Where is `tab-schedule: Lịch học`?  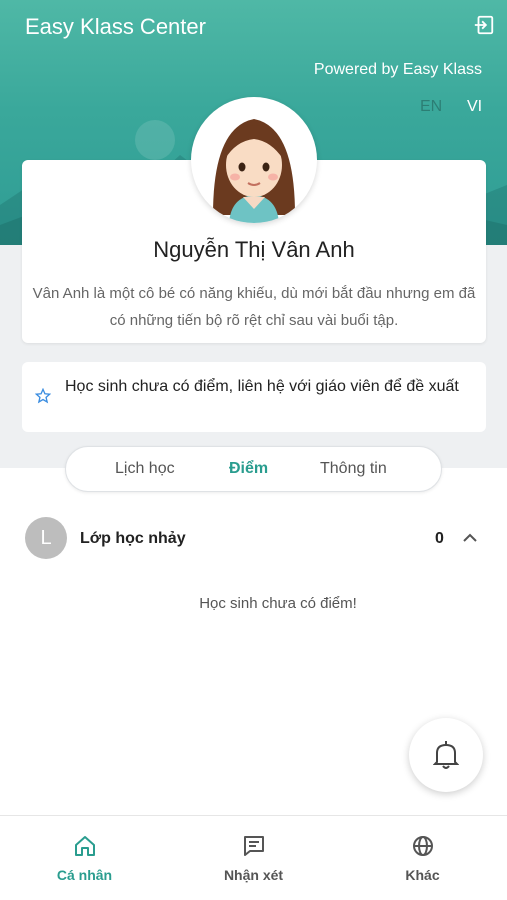 tab-schedule: Lịch học is located at coordinates (145, 469).